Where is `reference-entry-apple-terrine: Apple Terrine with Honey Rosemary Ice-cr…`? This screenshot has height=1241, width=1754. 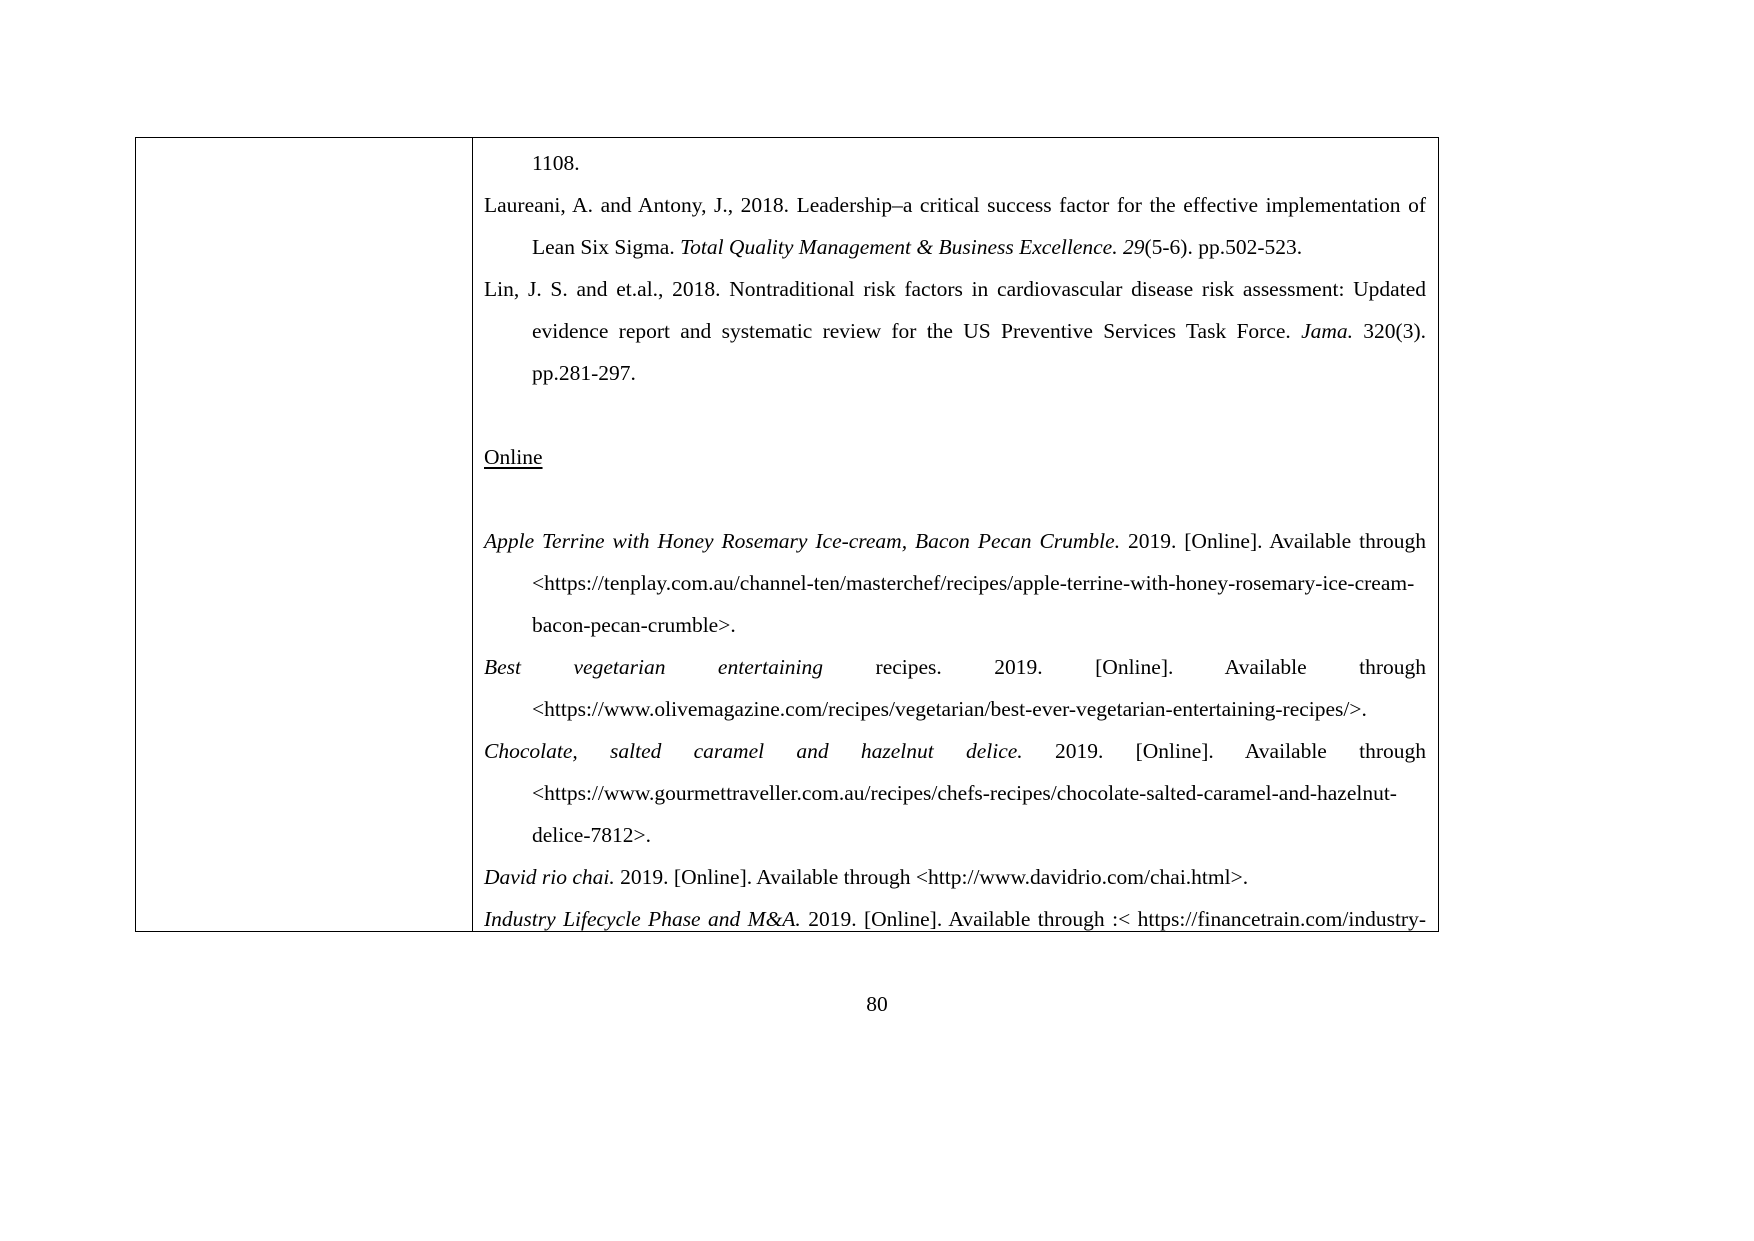
reference-entry-apple-terrine: Apple Terrine with Honey Rosemary Ice-cr… is located at coordinates (955, 583).